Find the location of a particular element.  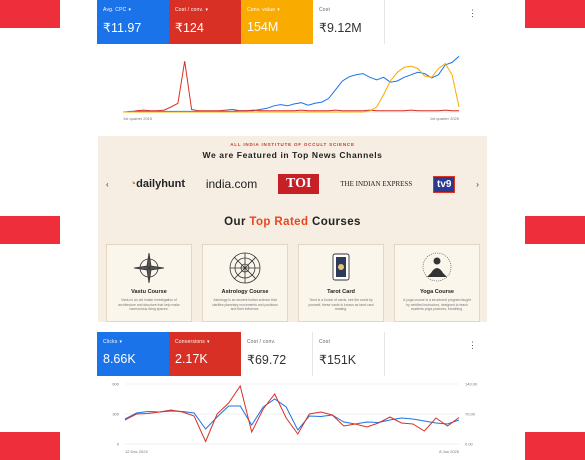

y-left-tick: 0 is located at coordinates (118, 444).